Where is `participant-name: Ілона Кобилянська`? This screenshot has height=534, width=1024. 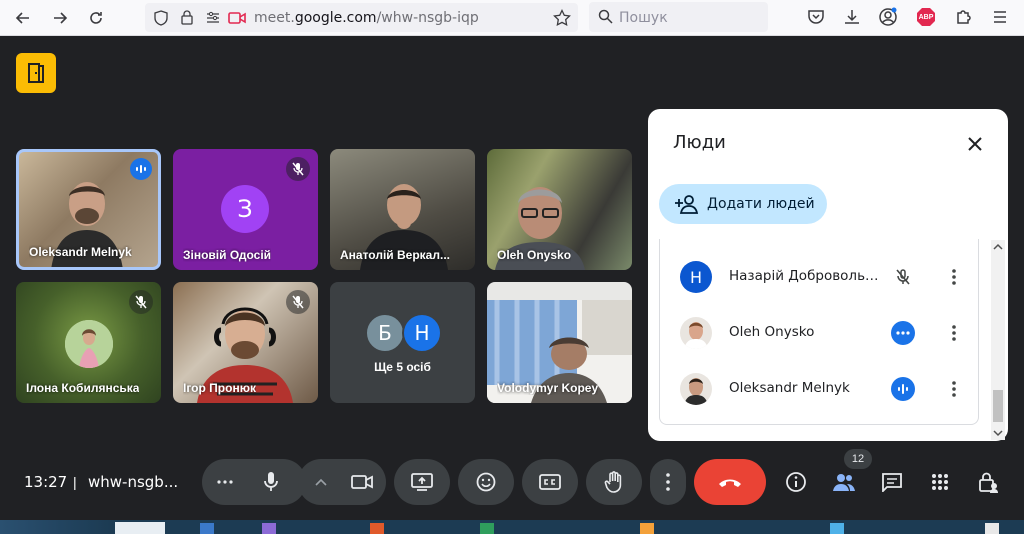 participant-name: Ілона Кобилянська is located at coordinates (83, 388).